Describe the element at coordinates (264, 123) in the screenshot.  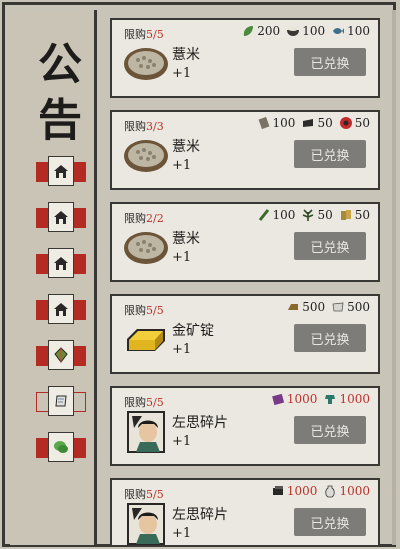
I see `bundle-icon` at that location.